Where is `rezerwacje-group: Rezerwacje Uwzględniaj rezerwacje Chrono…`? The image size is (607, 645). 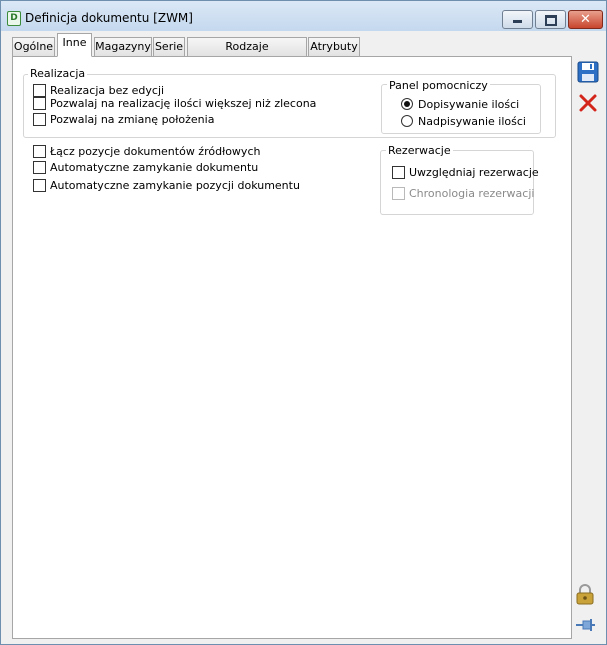
rezerwacje-group: Rezerwacje Uwzględniaj rezerwacje Chrono… is located at coordinates (459, 179).